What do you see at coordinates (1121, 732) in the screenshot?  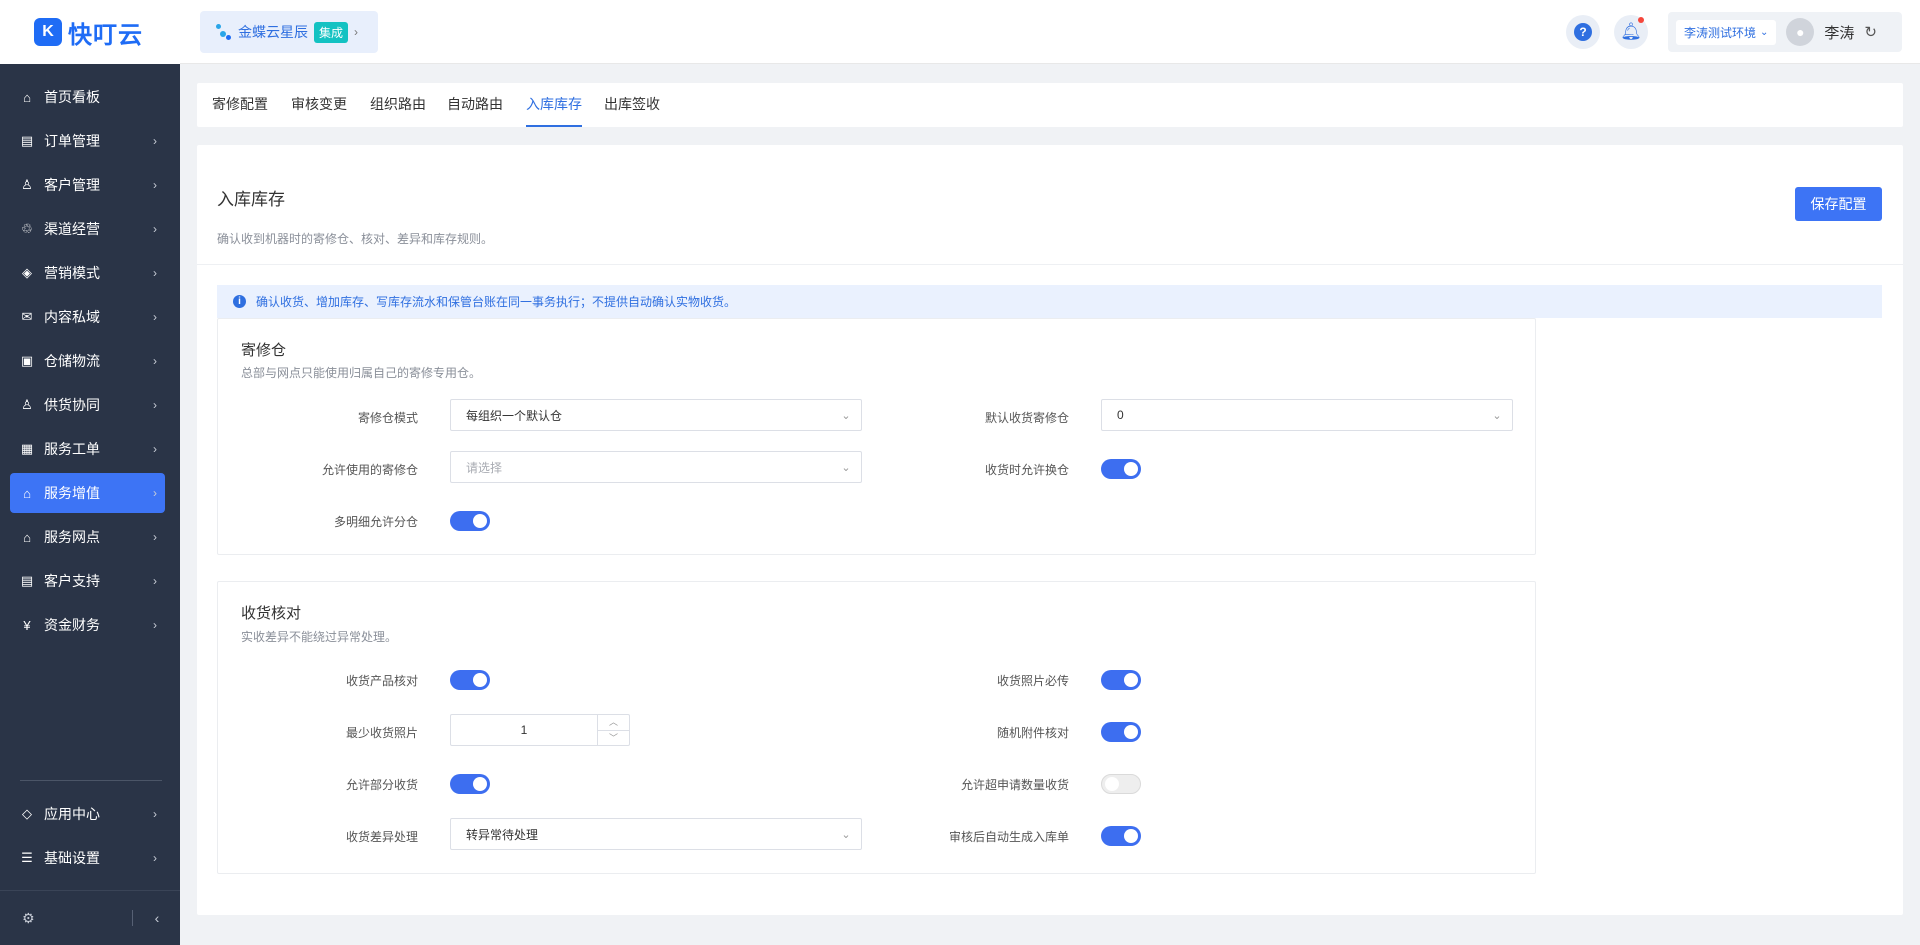 I see `accessory-check-toggle` at bounding box center [1121, 732].